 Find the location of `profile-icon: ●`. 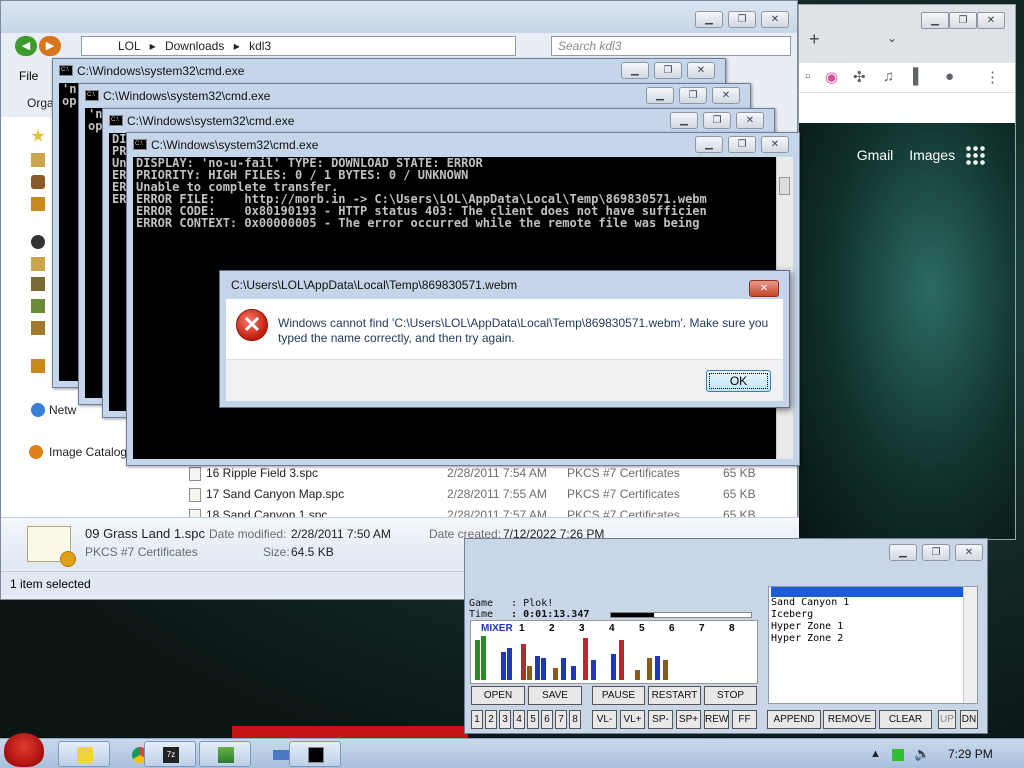

profile-icon: ● is located at coordinates (949, 76).